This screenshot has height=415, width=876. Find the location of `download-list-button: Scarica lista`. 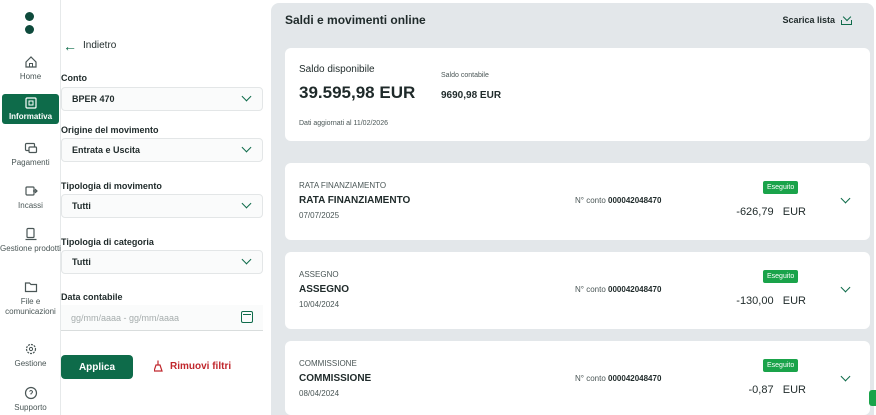

download-list-button: Scarica lista is located at coordinates (817, 19).